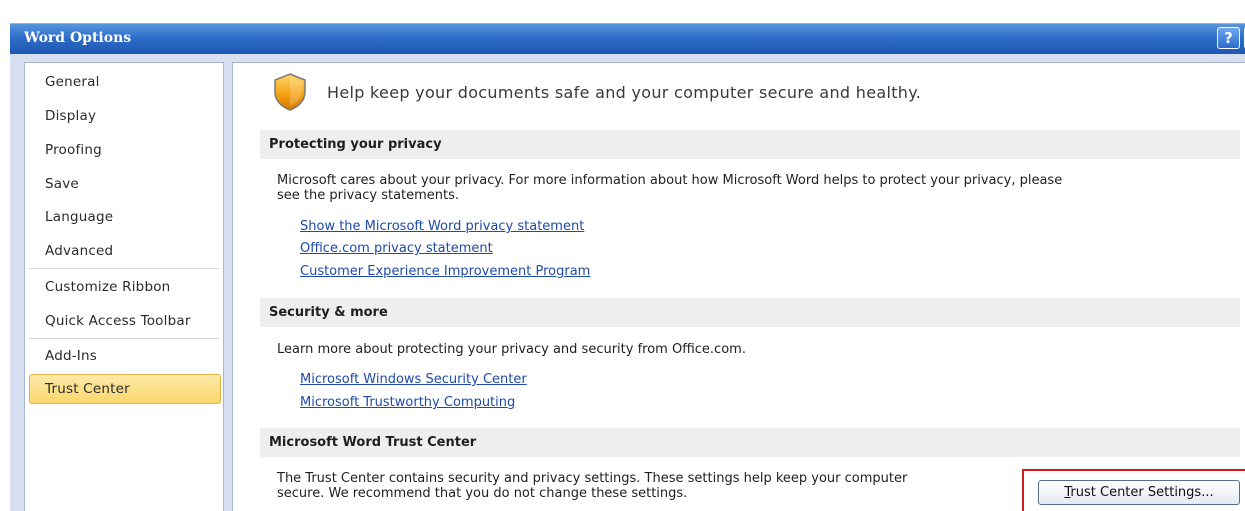 The image size is (1245, 511). What do you see at coordinates (123, 321) in the screenshot?
I see `sidebar-item-quick-access-toolbar: Quick Access Toolbar` at bounding box center [123, 321].